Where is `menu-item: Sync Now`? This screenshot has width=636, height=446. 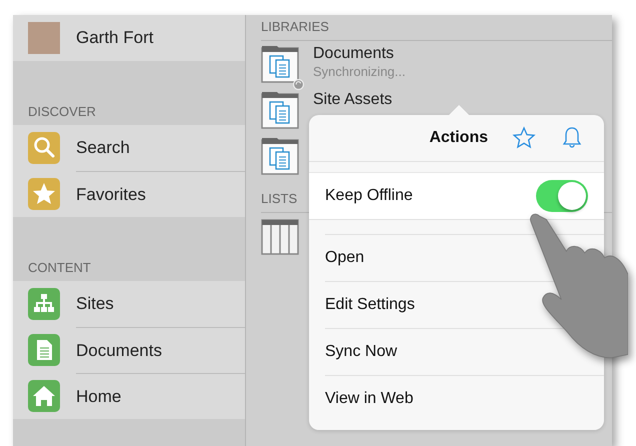
menu-item: Sync Now is located at coordinates (361, 352).